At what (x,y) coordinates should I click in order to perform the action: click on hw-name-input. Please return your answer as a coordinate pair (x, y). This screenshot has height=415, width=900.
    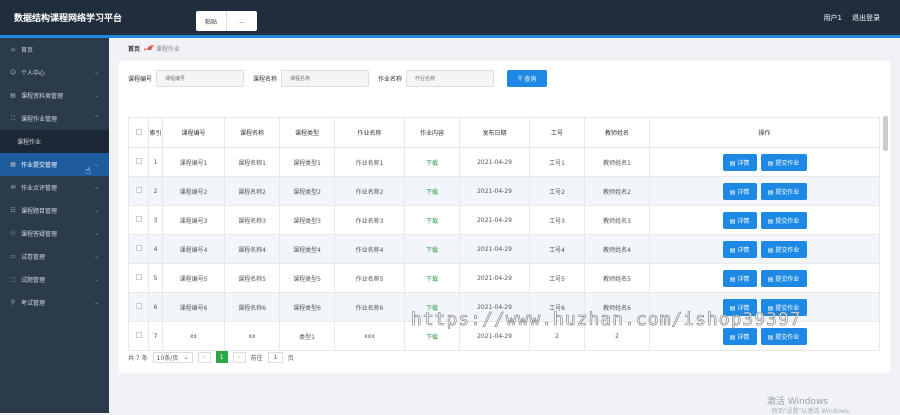
    Looking at the image, I should click on (450, 78).